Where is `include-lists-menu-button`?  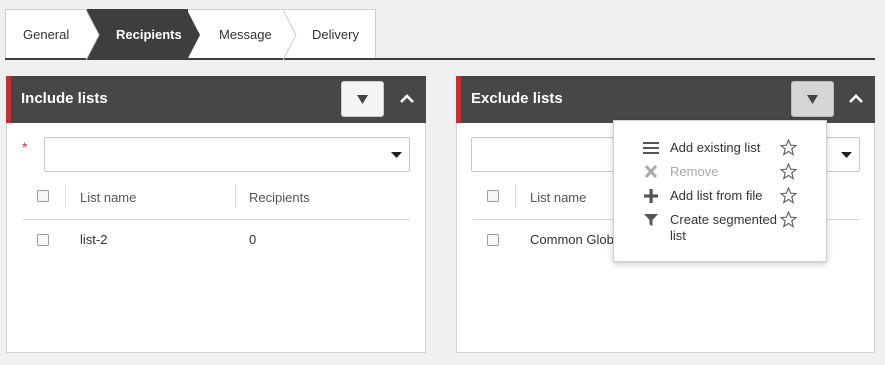
include-lists-menu-button is located at coordinates (362, 99).